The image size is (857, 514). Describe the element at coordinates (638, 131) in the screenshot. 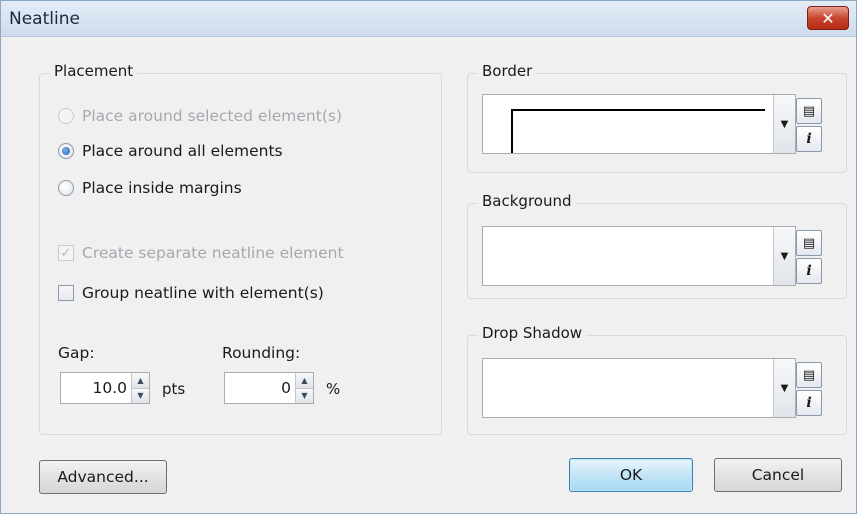

I see `border-preview` at that location.